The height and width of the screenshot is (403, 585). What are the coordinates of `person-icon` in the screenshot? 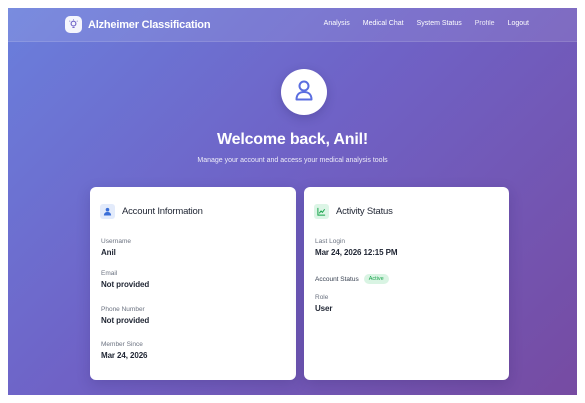 It's located at (107, 211).